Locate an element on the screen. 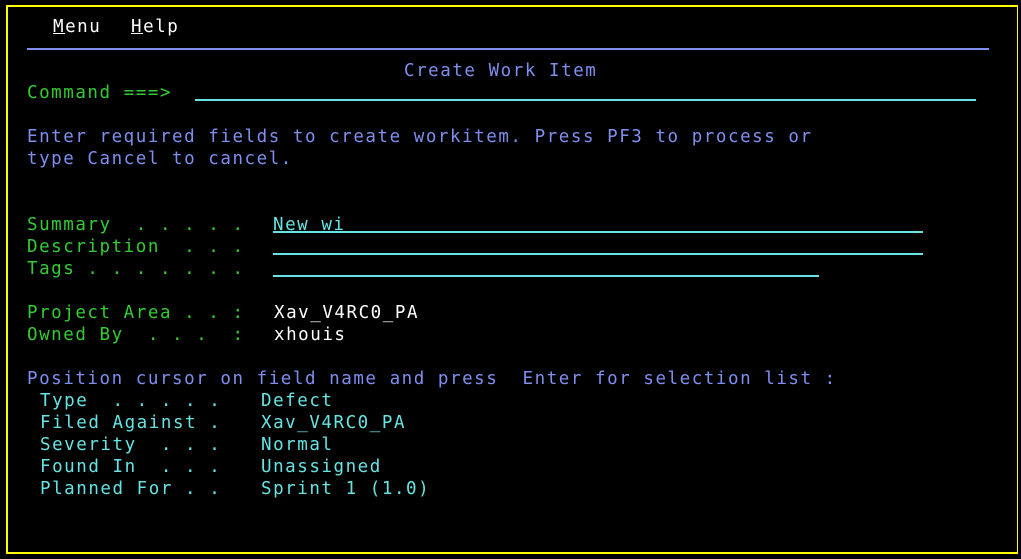 The height and width of the screenshot is (559, 1021). found-in-field-label: Found In . . . is located at coordinates (130, 467).